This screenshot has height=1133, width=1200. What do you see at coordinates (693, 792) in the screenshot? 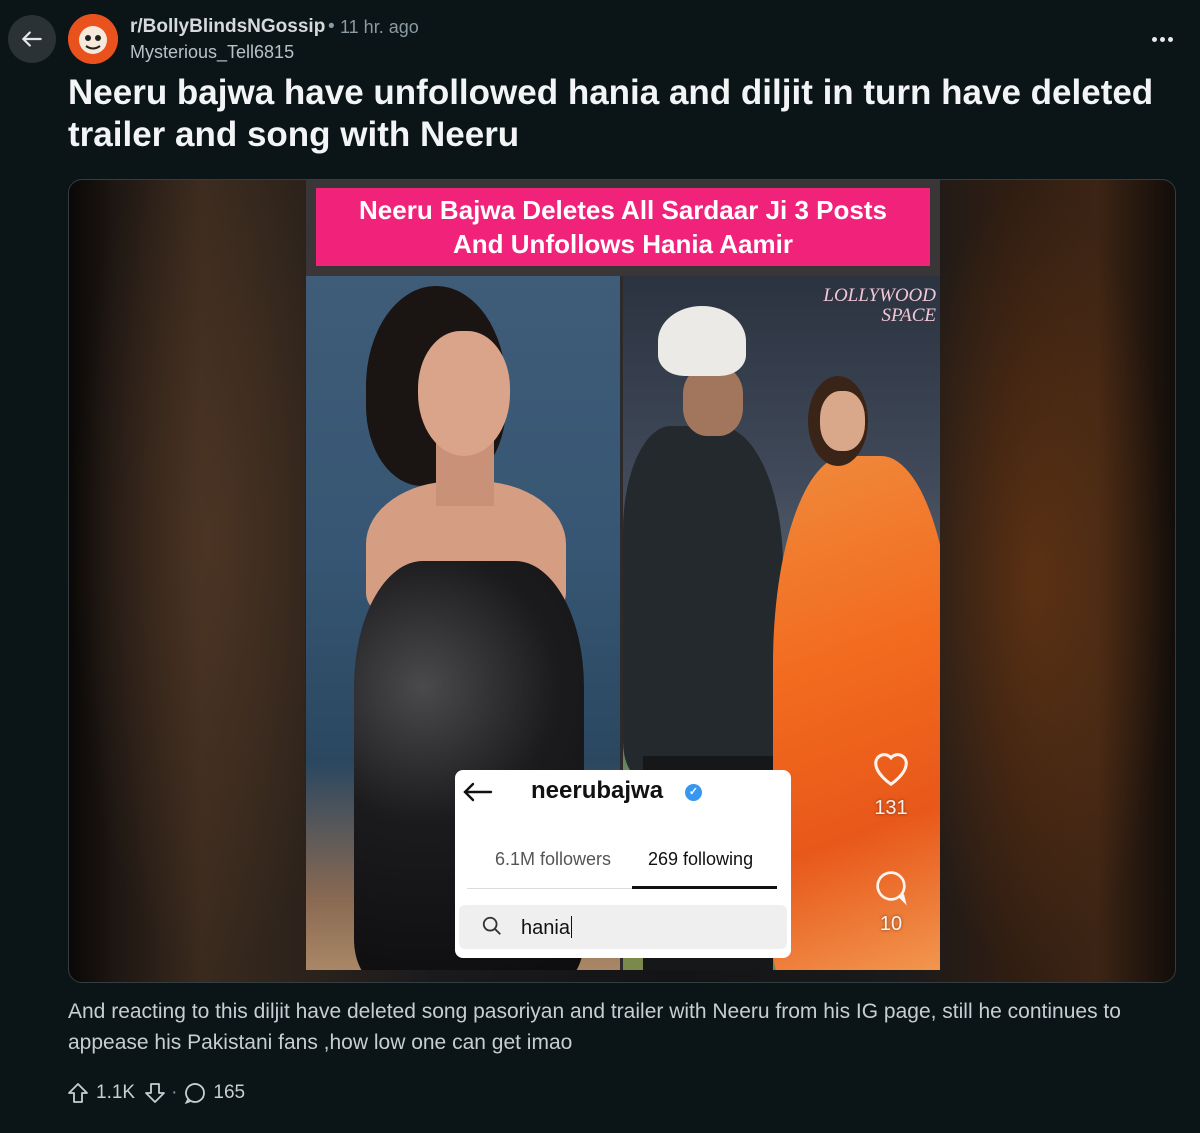
I see `verified-badge-icon: ✓` at bounding box center [693, 792].